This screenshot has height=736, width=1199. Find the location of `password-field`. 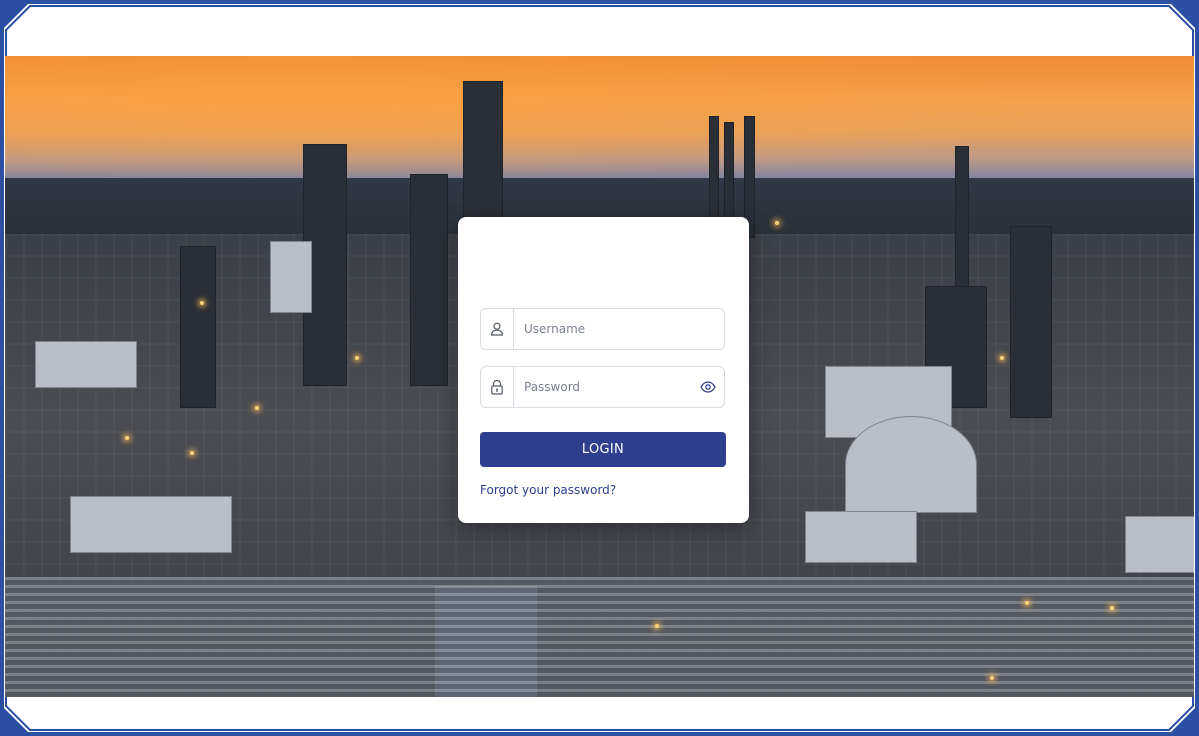

password-field is located at coordinates (602, 387).